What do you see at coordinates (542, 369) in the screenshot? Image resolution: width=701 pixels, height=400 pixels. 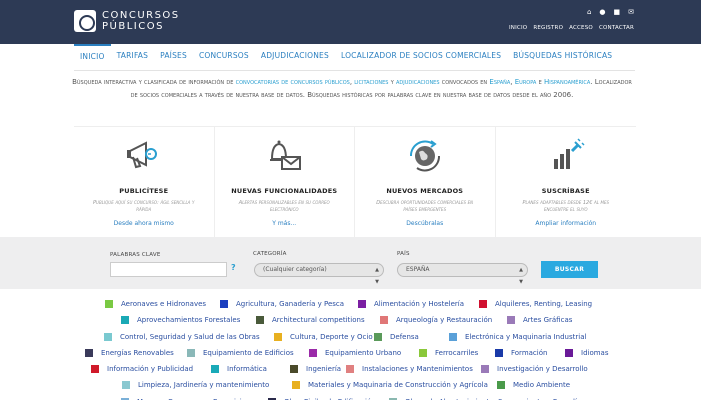 I see `category-label: Investigación y Desarrollo` at bounding box center [542, 369].